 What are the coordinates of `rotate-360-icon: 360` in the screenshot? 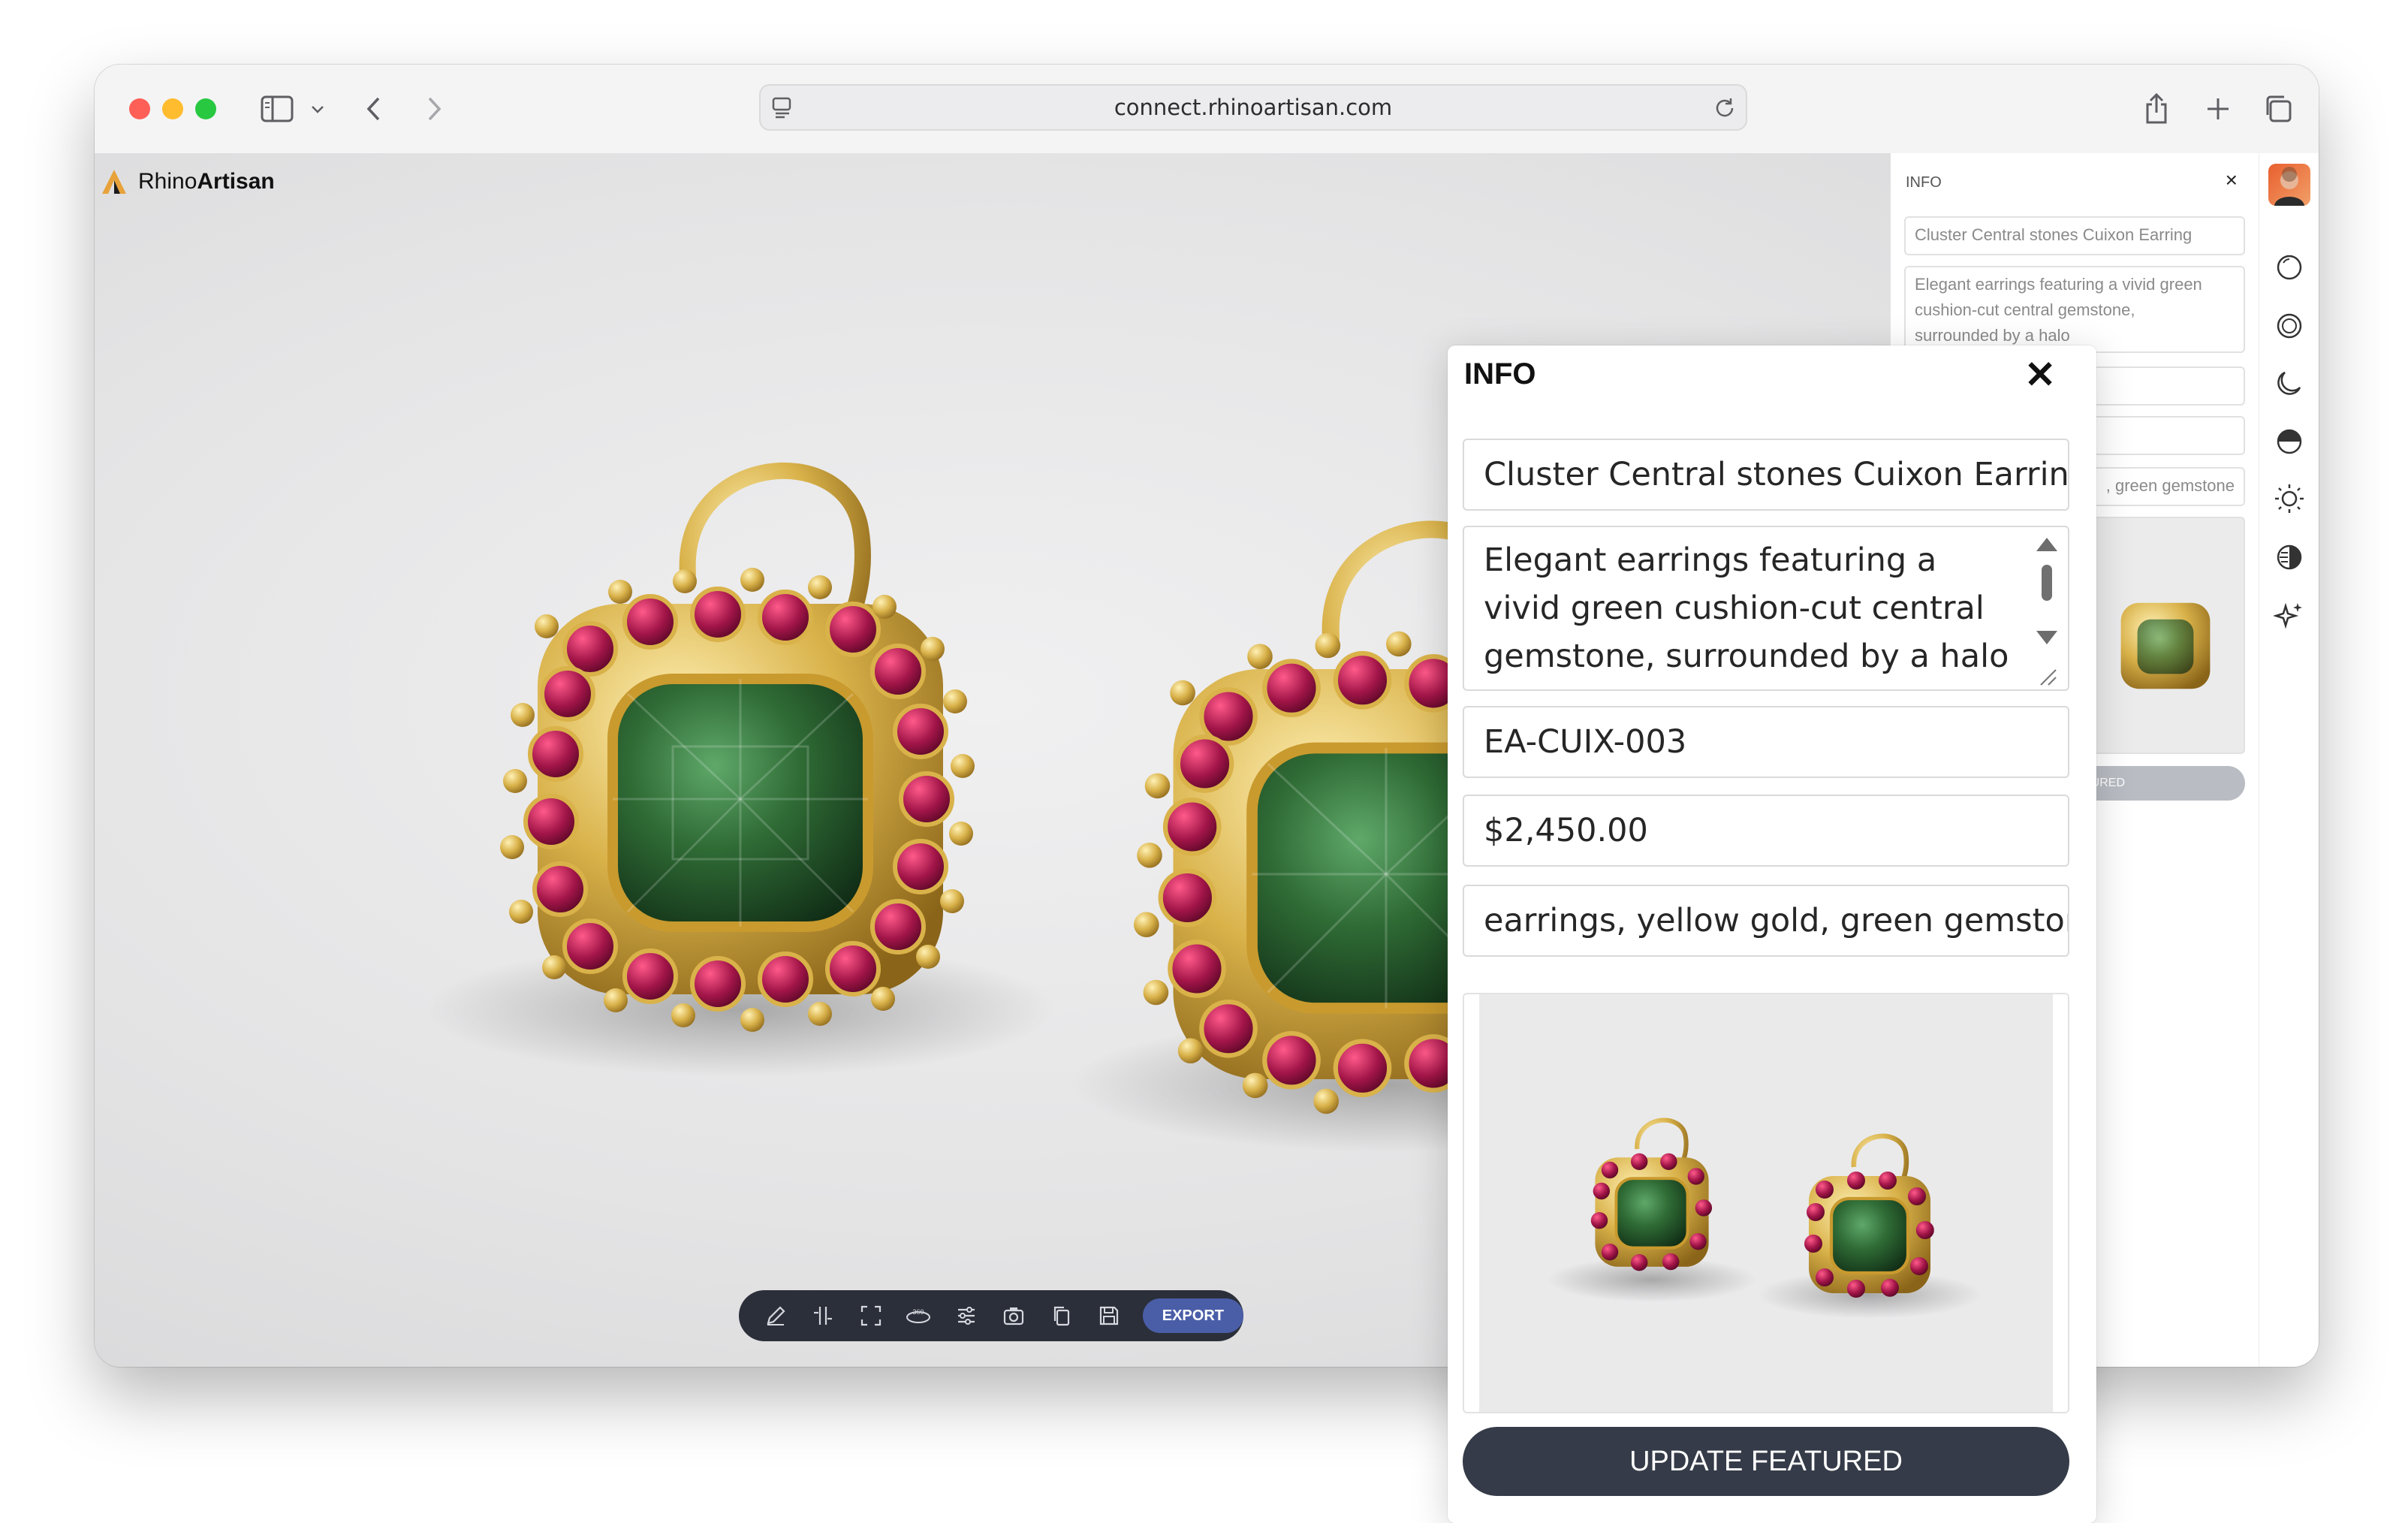 It's located at (918, 1315).